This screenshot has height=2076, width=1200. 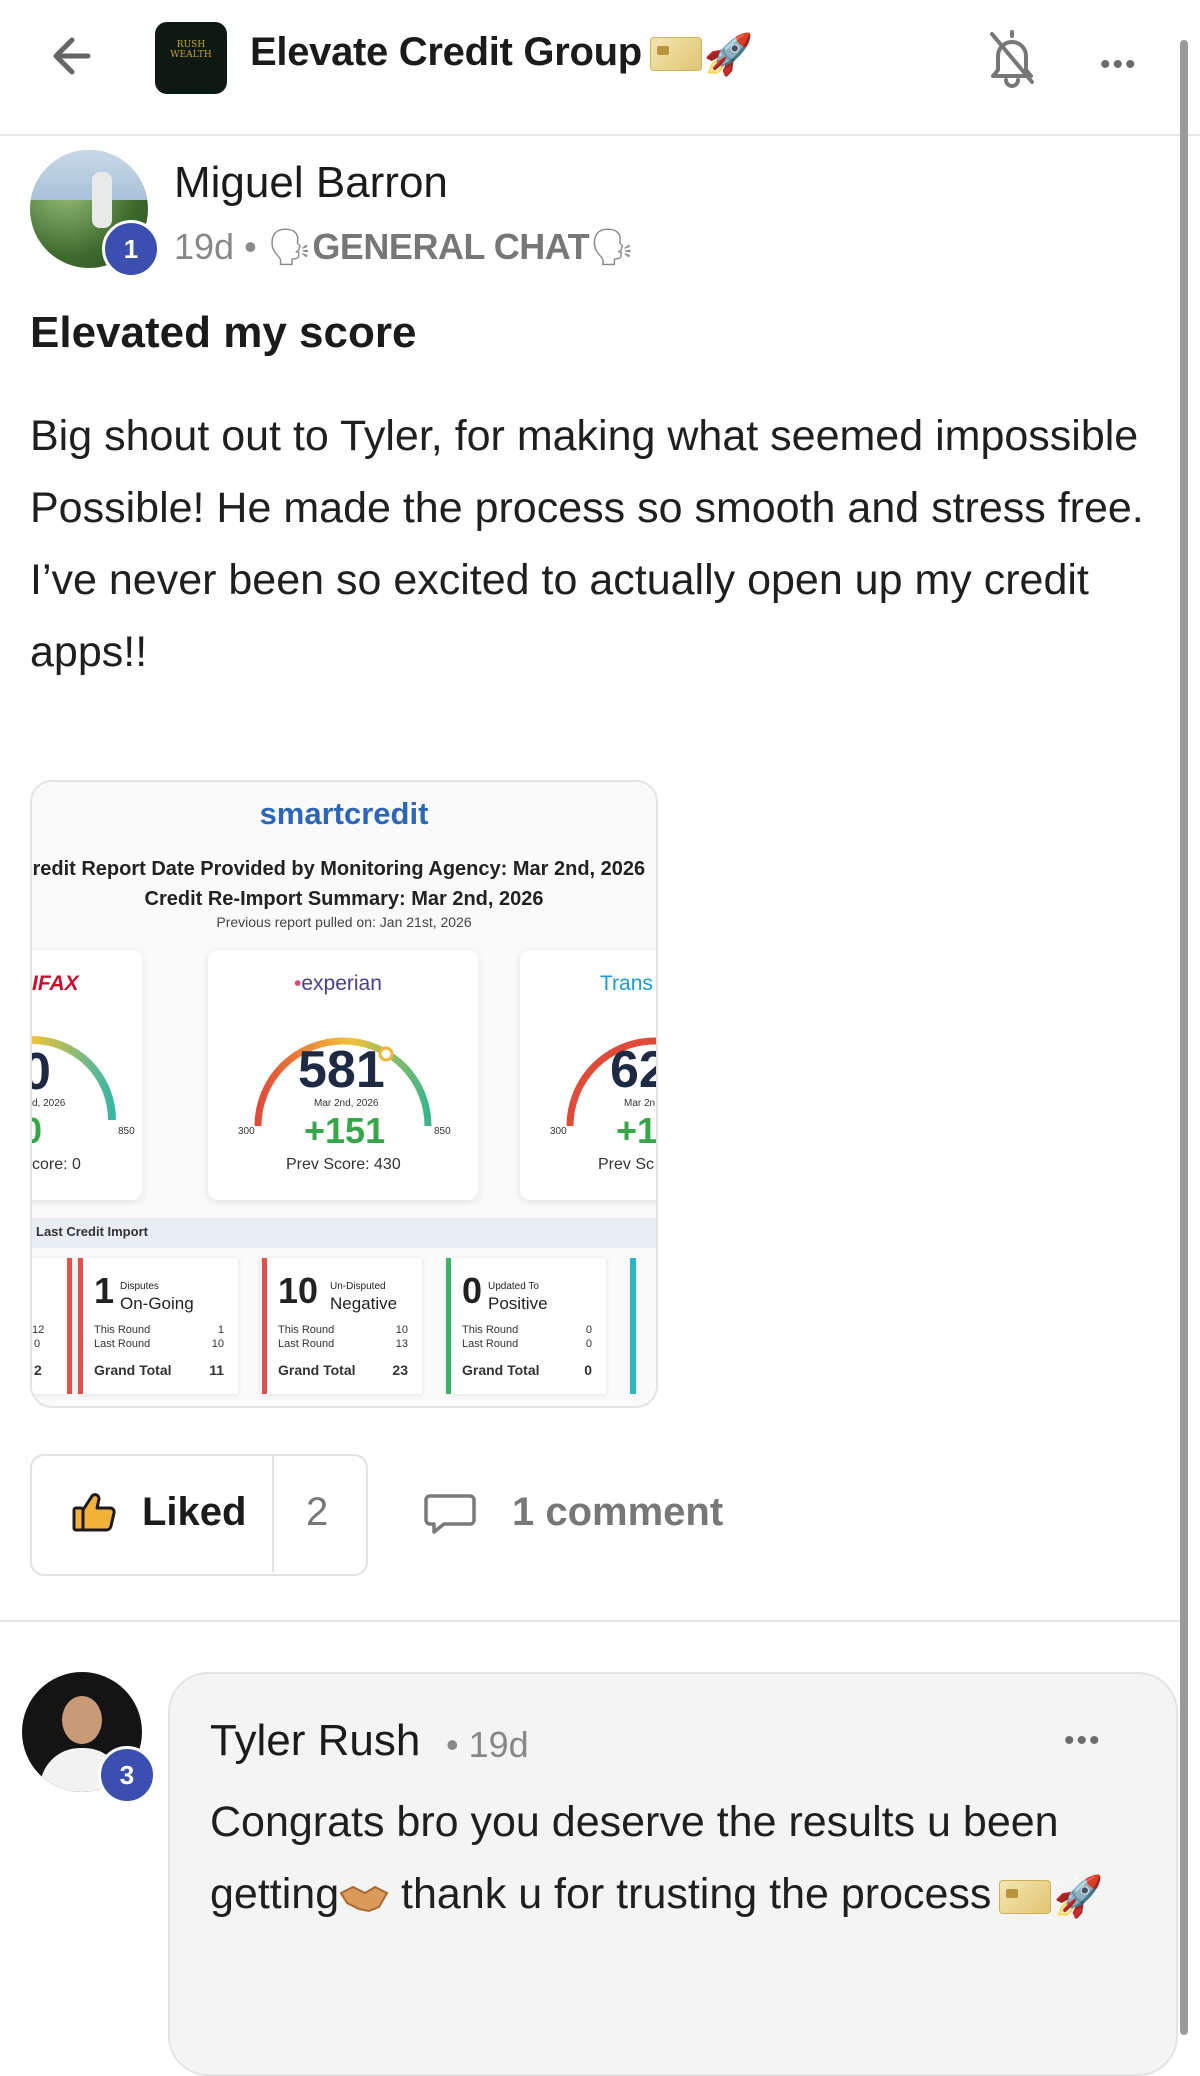 I want to click on stat-card-partial-right, so click(x=633, y=1326).